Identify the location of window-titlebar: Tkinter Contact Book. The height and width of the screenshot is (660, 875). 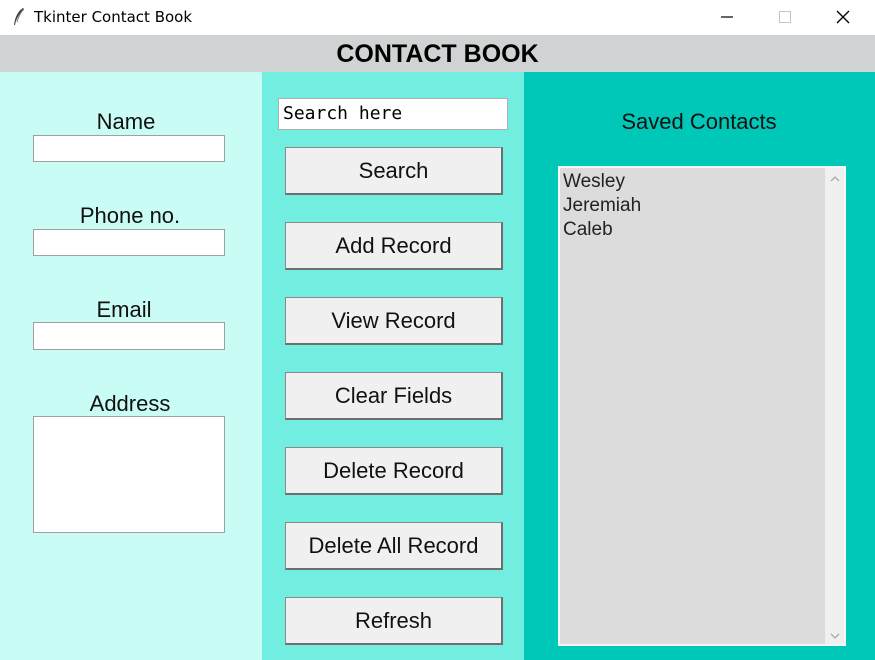
(437, 17).